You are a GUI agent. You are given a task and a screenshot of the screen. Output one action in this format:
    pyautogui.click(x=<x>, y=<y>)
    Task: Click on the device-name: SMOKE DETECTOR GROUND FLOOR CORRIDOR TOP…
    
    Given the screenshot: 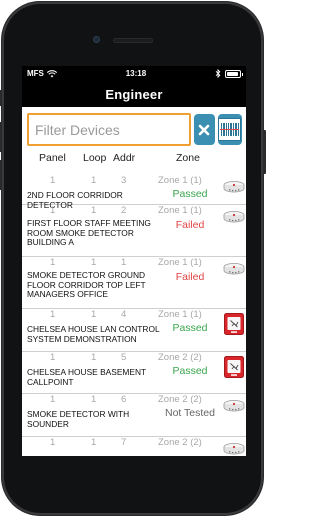 What is the action you would take?
    pyautogui.click(x=86, y=284)
    